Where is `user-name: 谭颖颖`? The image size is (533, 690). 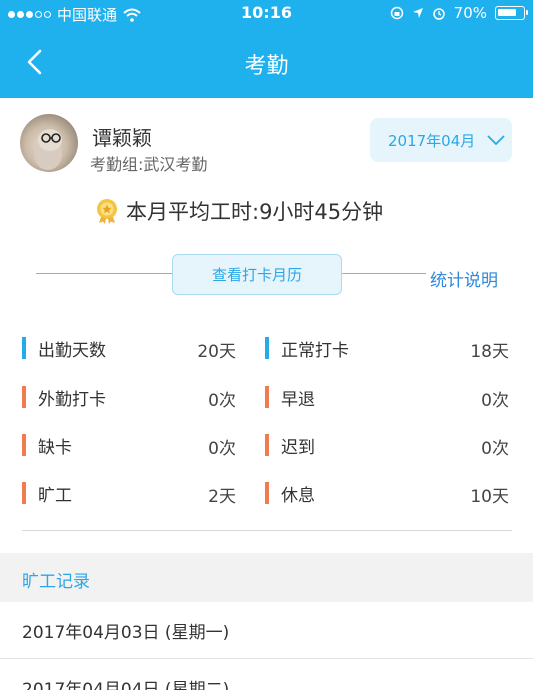
user-name: 谭颖颖 is located at coordinates (122, 138).